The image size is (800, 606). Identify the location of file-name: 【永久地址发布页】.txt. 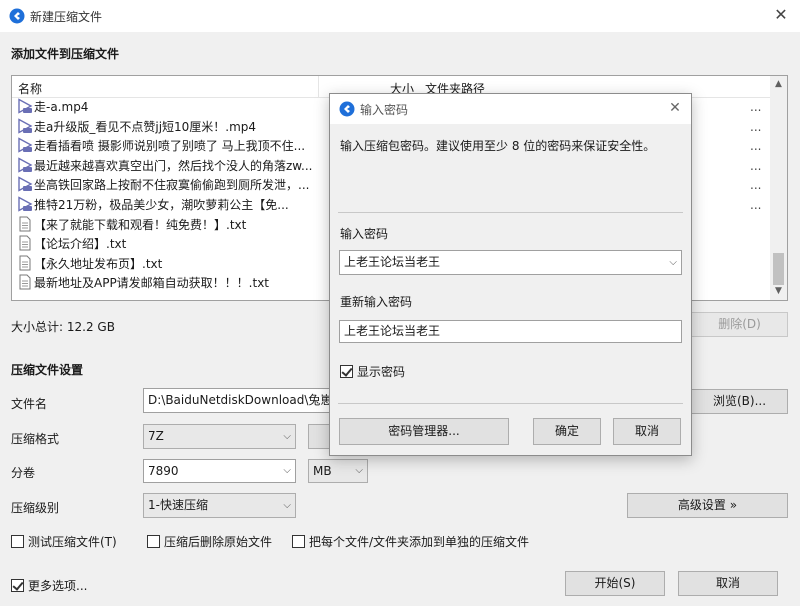
(98, 263).